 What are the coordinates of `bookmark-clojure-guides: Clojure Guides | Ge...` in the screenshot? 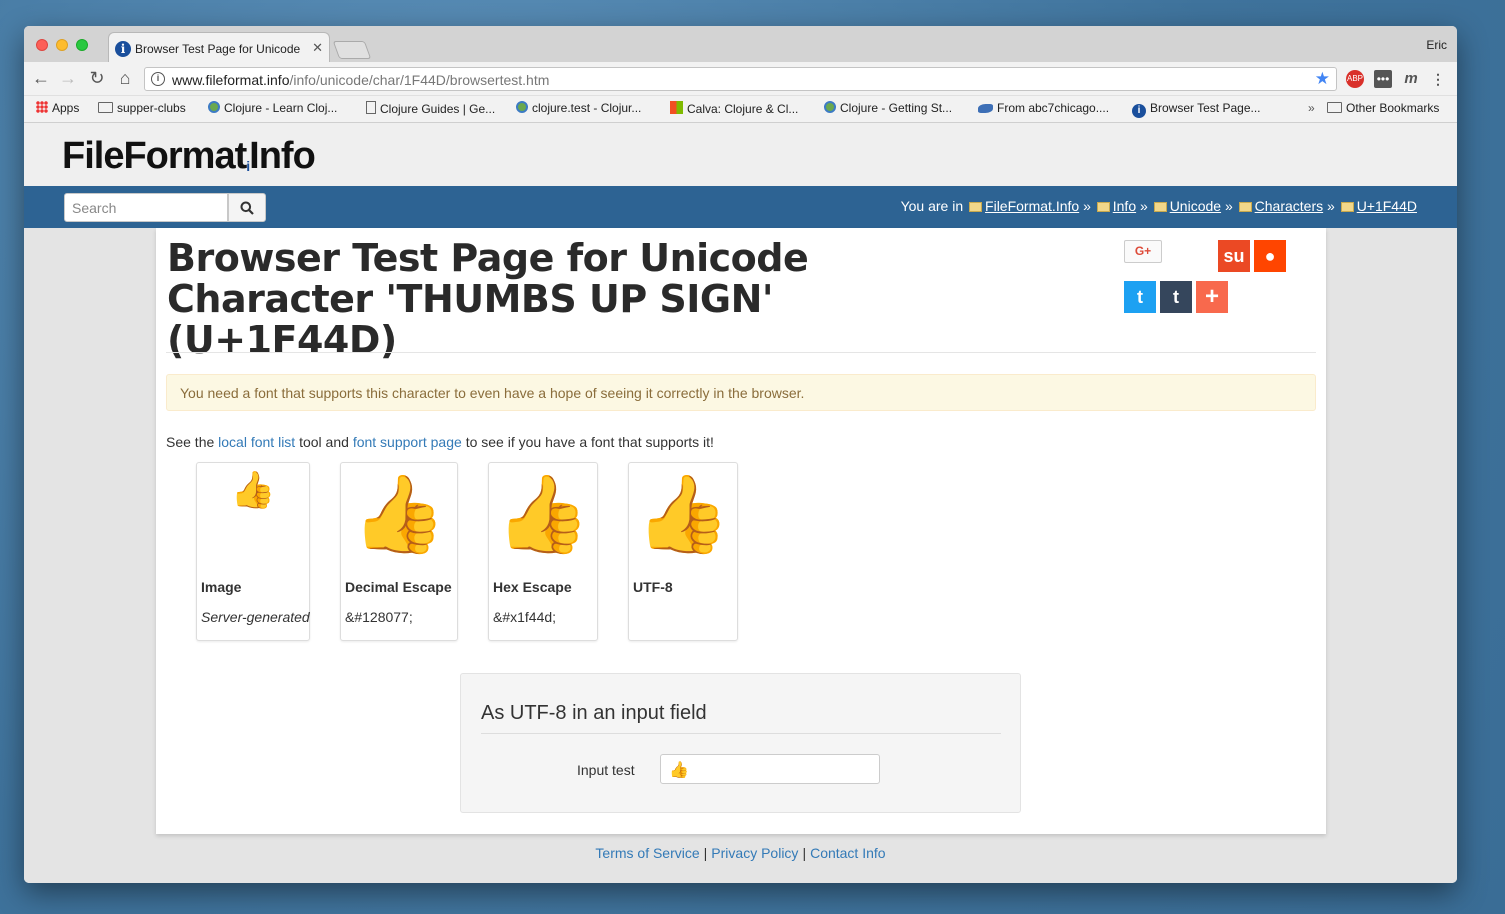 It's located at (430, 108).